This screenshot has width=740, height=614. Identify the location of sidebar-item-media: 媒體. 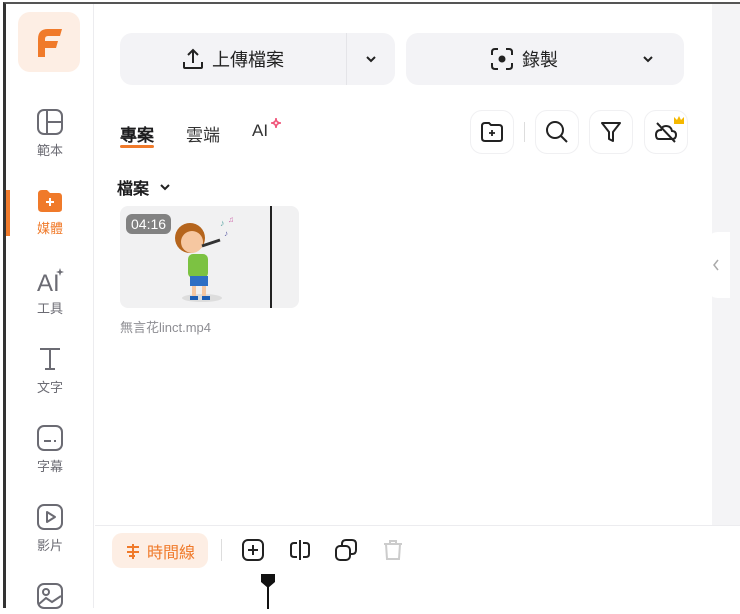
(50, 212).